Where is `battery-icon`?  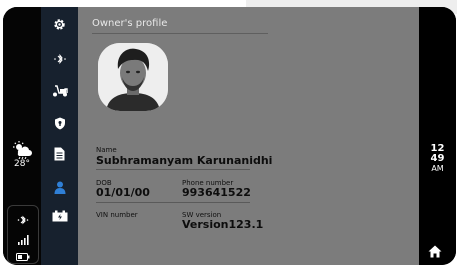 battery-icon is located at coordinates (23, 255).